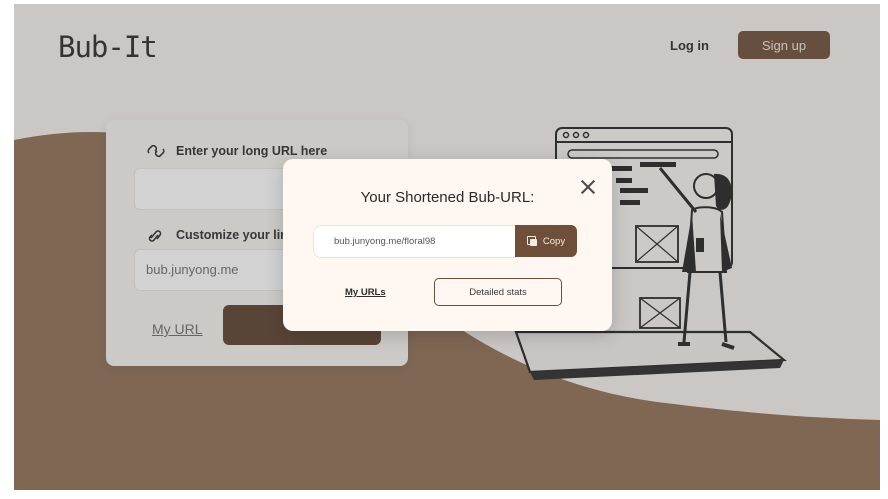  What do you see at coordinates (554, 241) in the screenshot?
I see `copy-label: Copy` at bounding box center [554, 241].